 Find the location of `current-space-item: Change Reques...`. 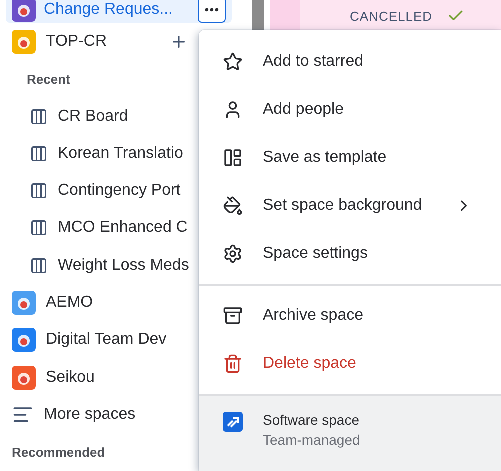

current-space-item: Change Reques... is located at coordinates (119, 12).